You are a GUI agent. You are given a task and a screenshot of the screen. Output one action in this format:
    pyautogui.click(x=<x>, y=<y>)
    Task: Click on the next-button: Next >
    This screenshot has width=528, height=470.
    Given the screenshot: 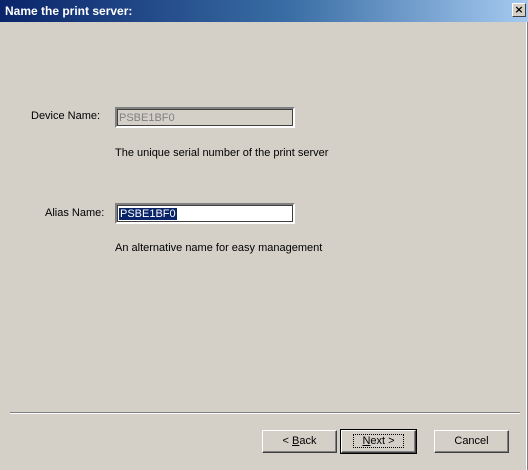 What is the action you would take?
    pyautogui.click(x=378, y=441)
    